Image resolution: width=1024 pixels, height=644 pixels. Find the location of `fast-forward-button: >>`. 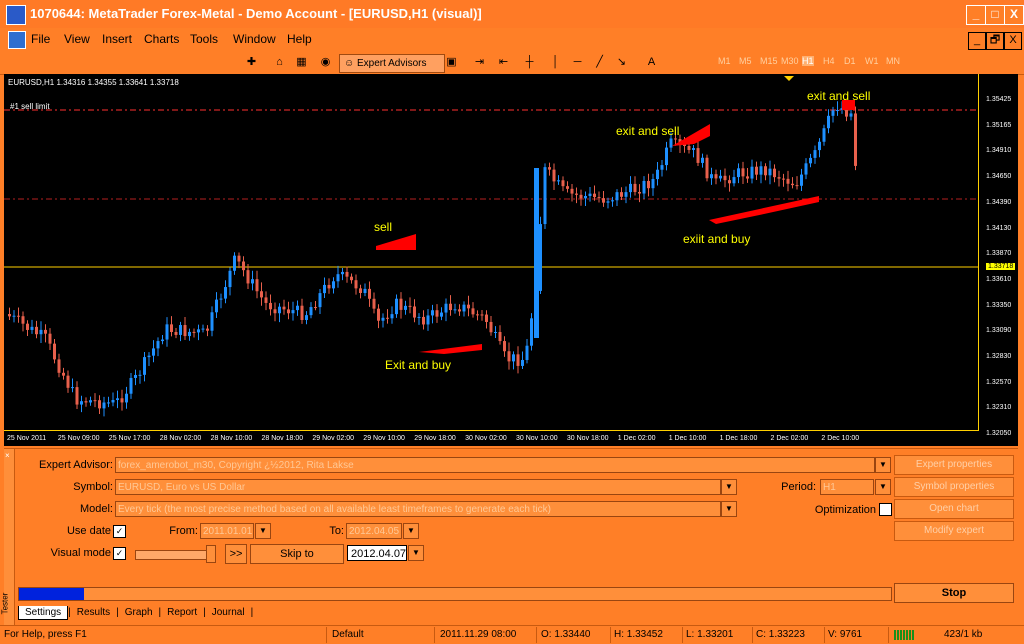

fast-forward-button: >> is located at coordinates (236, 554).